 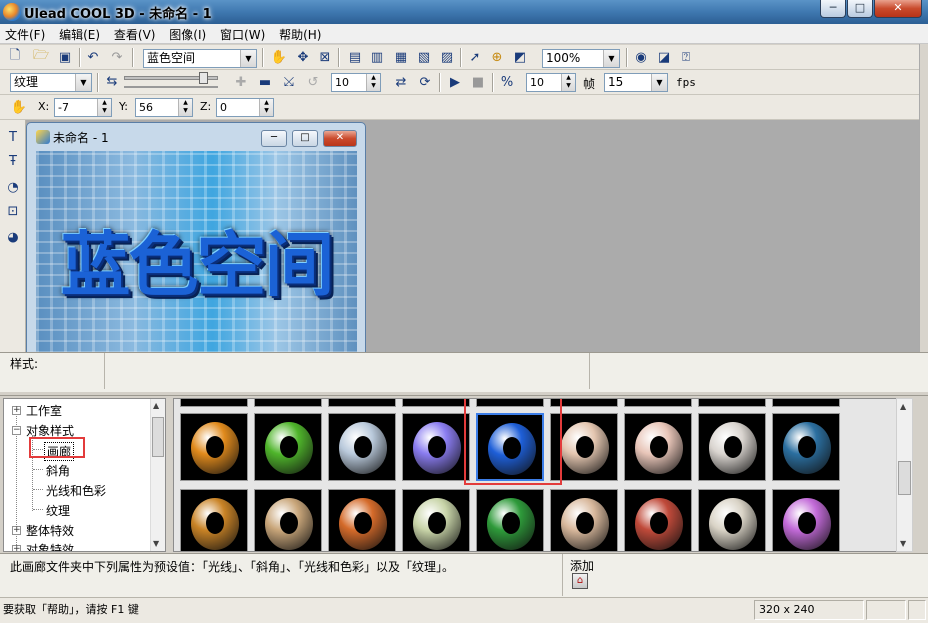 What do you see at coordinates (475, 57) in the screenshot?
I see `pointer-icon: ➚` at bounding box center [475, 57].